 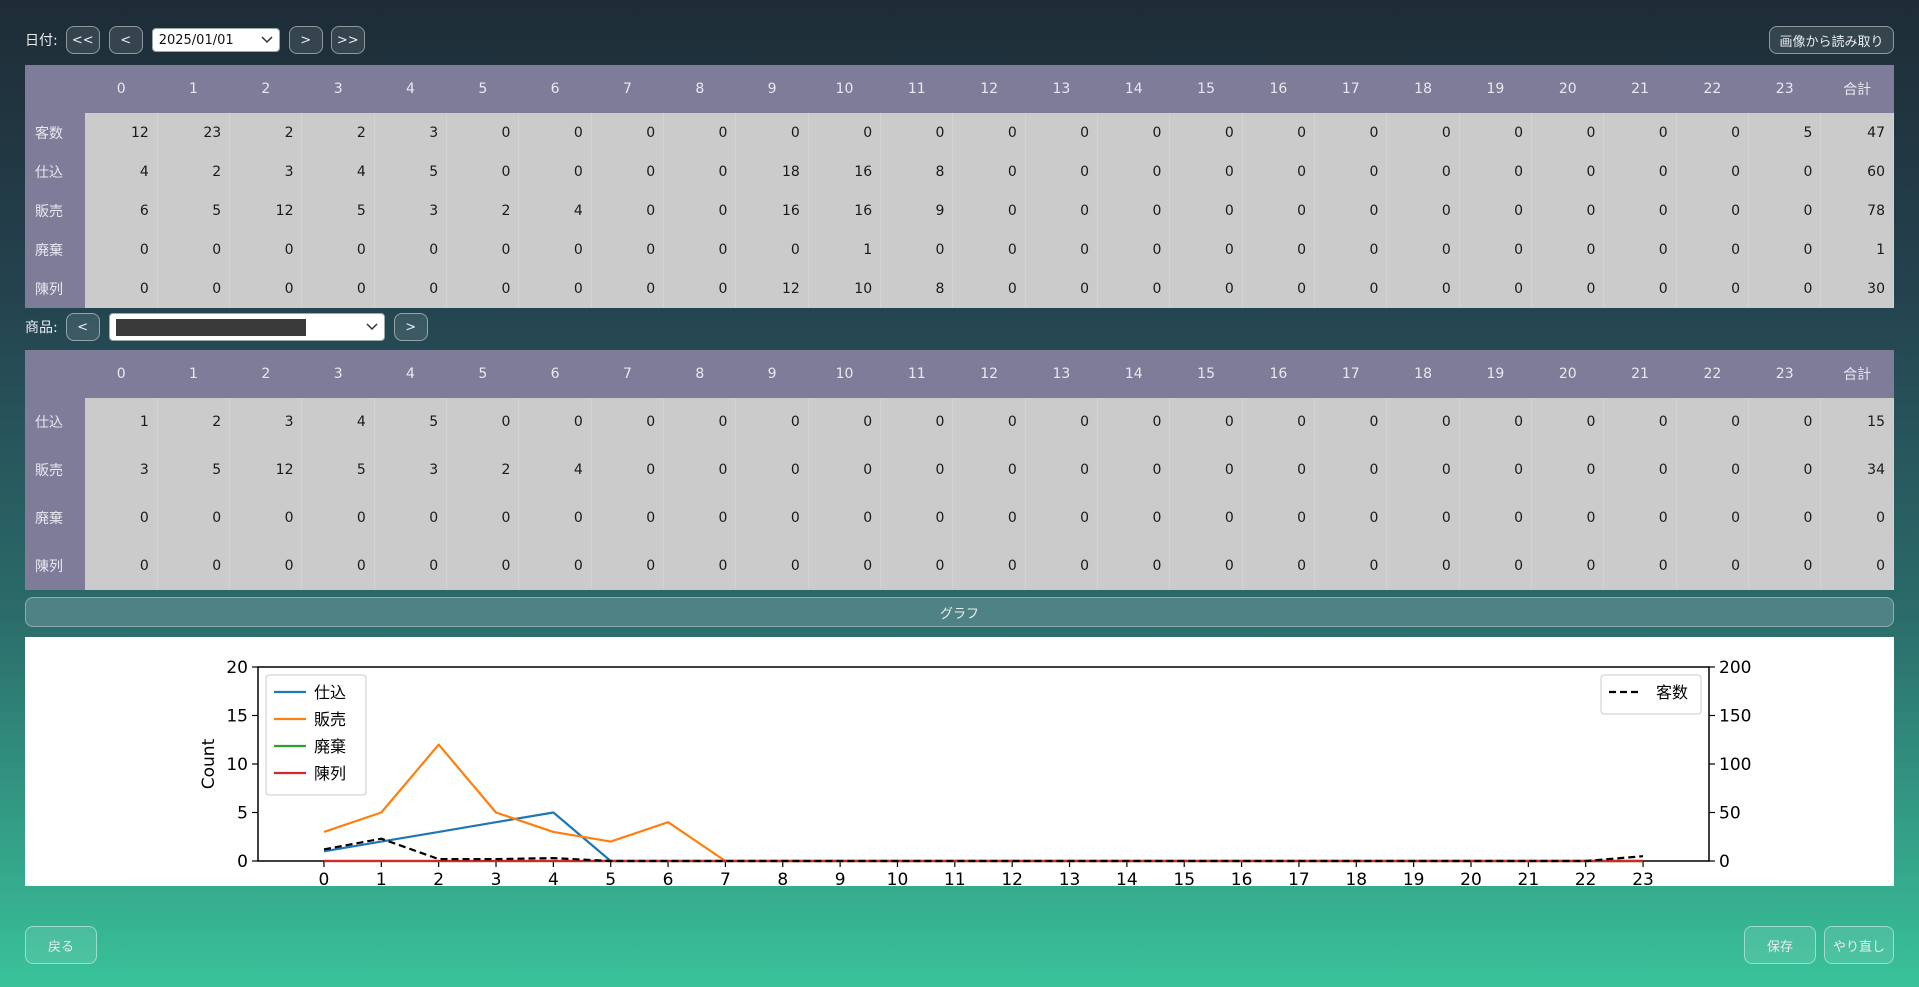 What do you see at coordinates (917, 210) in the screenshot?
I see `value-cell: 9` at bounding box center [917, 210].